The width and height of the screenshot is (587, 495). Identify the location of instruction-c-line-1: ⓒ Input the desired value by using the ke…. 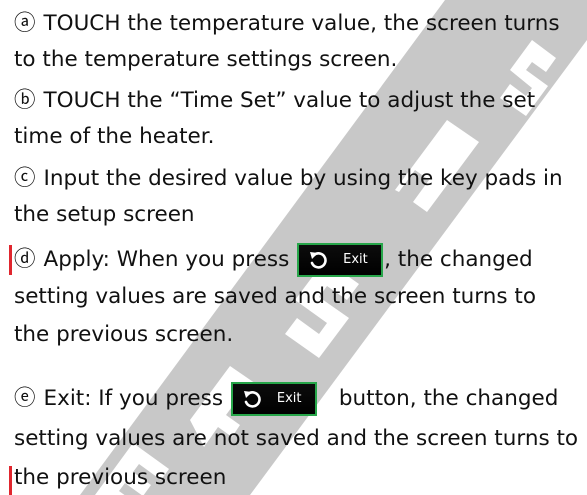
(288, 179).